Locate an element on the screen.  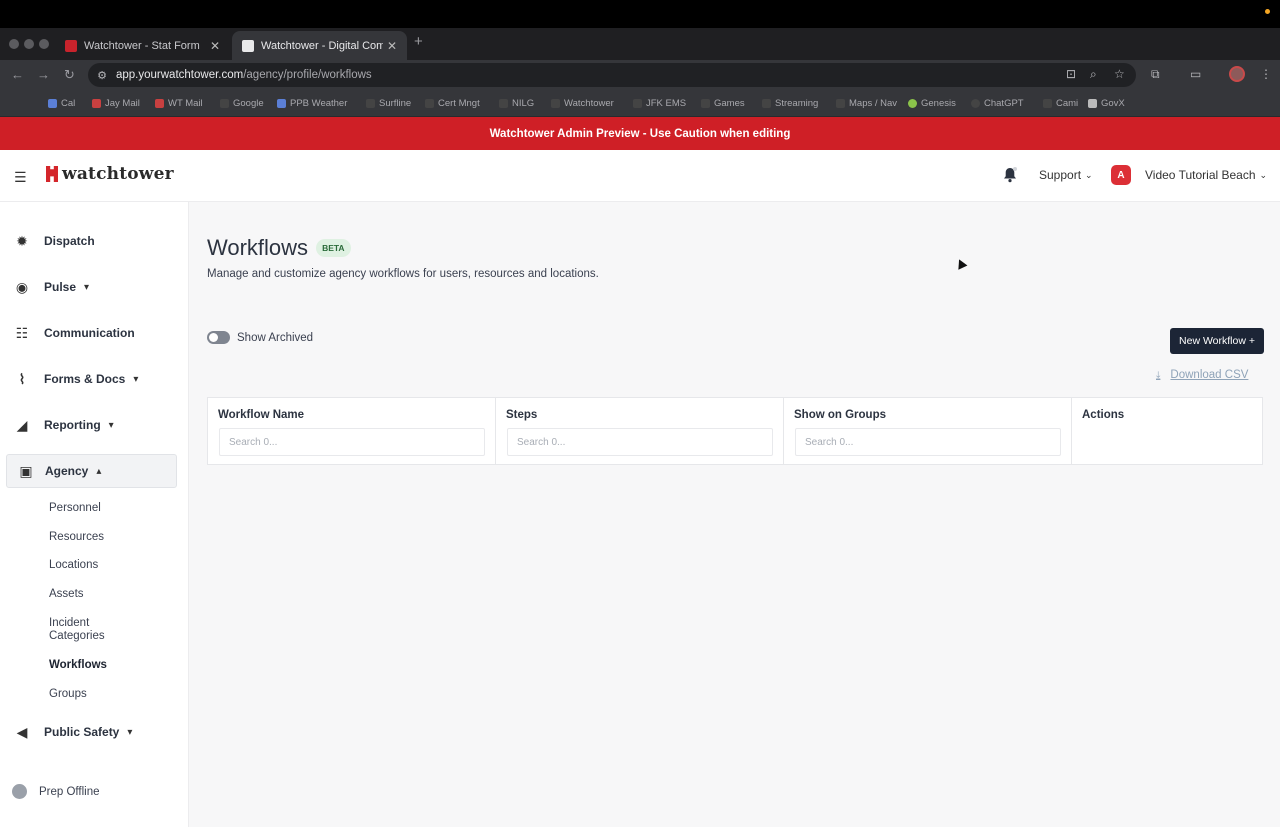
bookmark: ChatGPT is located at coordinates (997, 103).